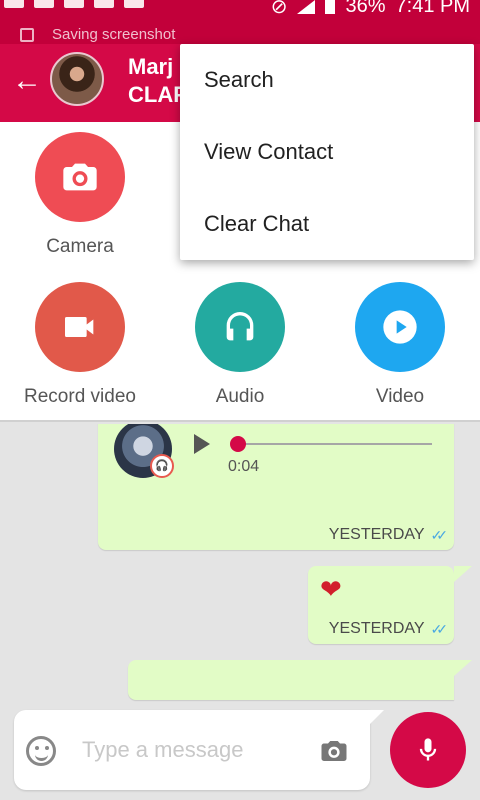 This screenshot has height=800, width=480. What do you see at coordinates (77, 79) in the screenshot?
I see `contact-avatar` at bounding box center [77, 79].